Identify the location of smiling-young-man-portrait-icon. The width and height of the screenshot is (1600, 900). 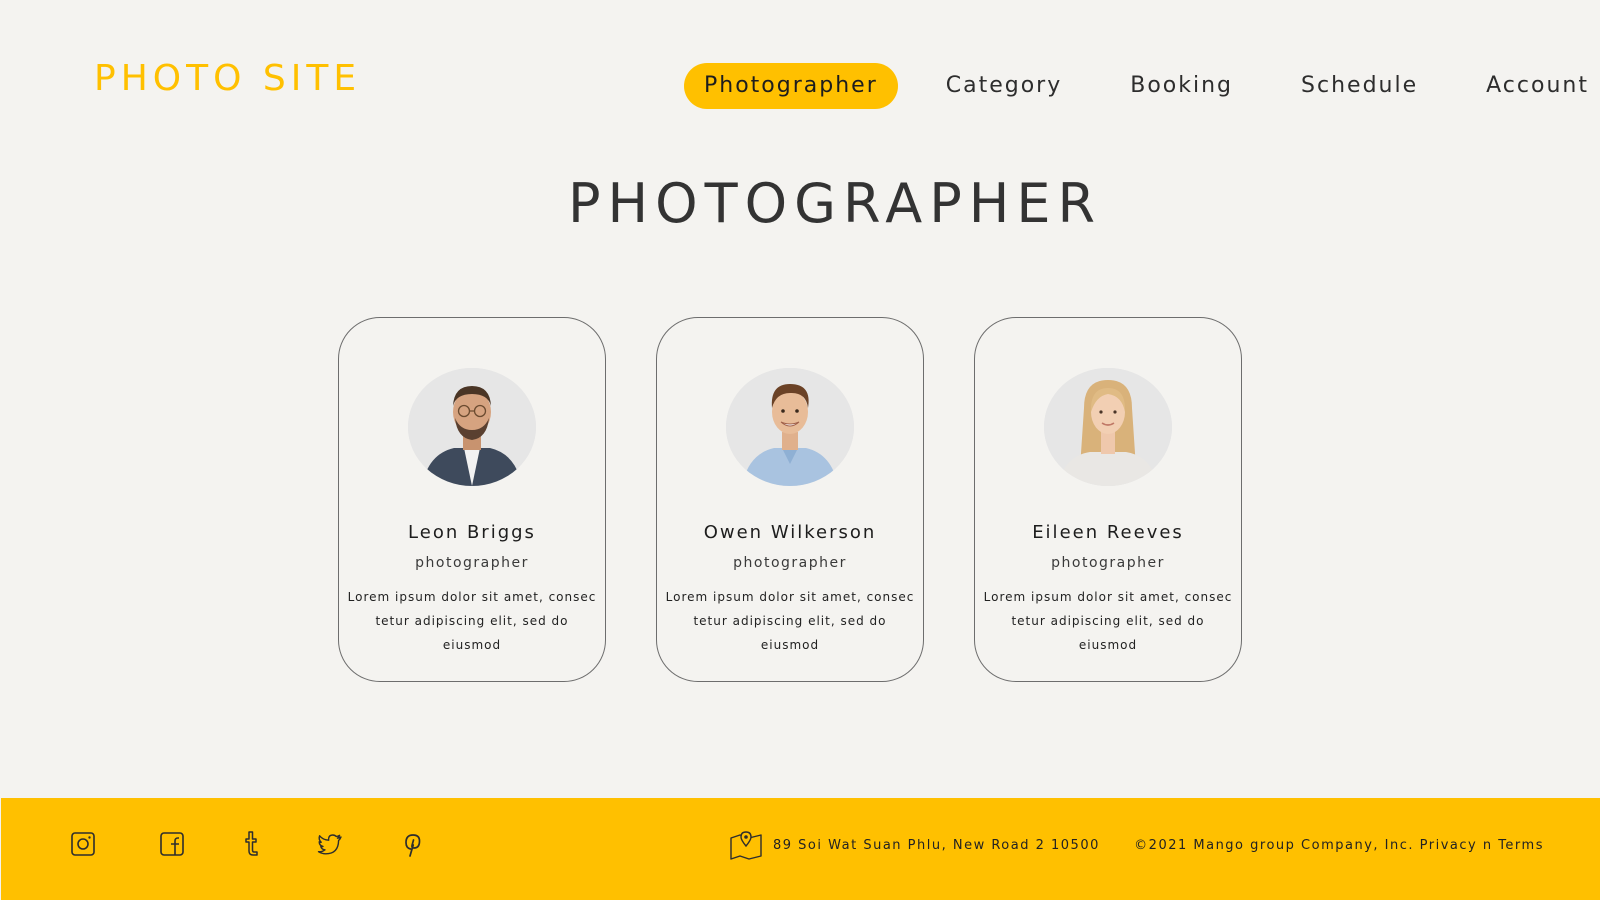
(790, 427).